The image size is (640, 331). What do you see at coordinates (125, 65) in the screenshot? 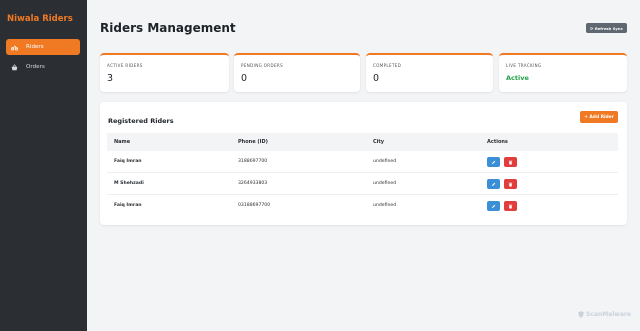
I see `stat-label: ACTIVE RIDERS` at bounding box center [125, 65].